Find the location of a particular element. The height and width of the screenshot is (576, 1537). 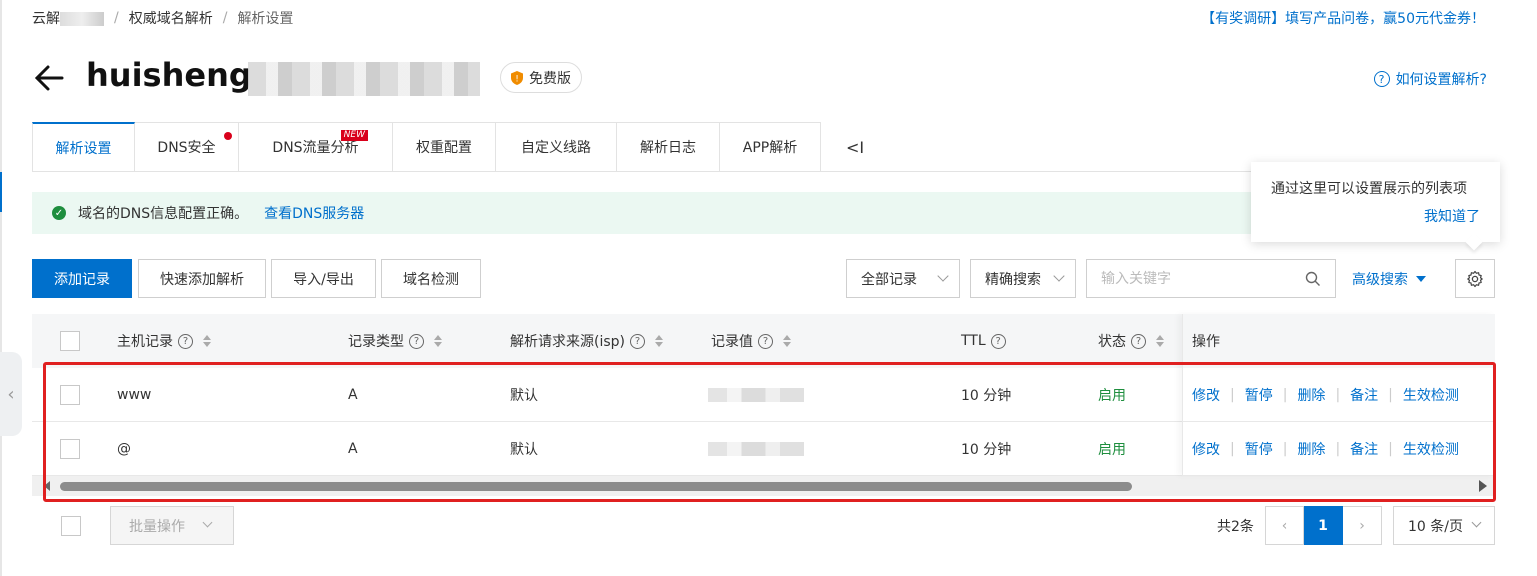

next-page-button: › is located at coordinates (1362, 525).